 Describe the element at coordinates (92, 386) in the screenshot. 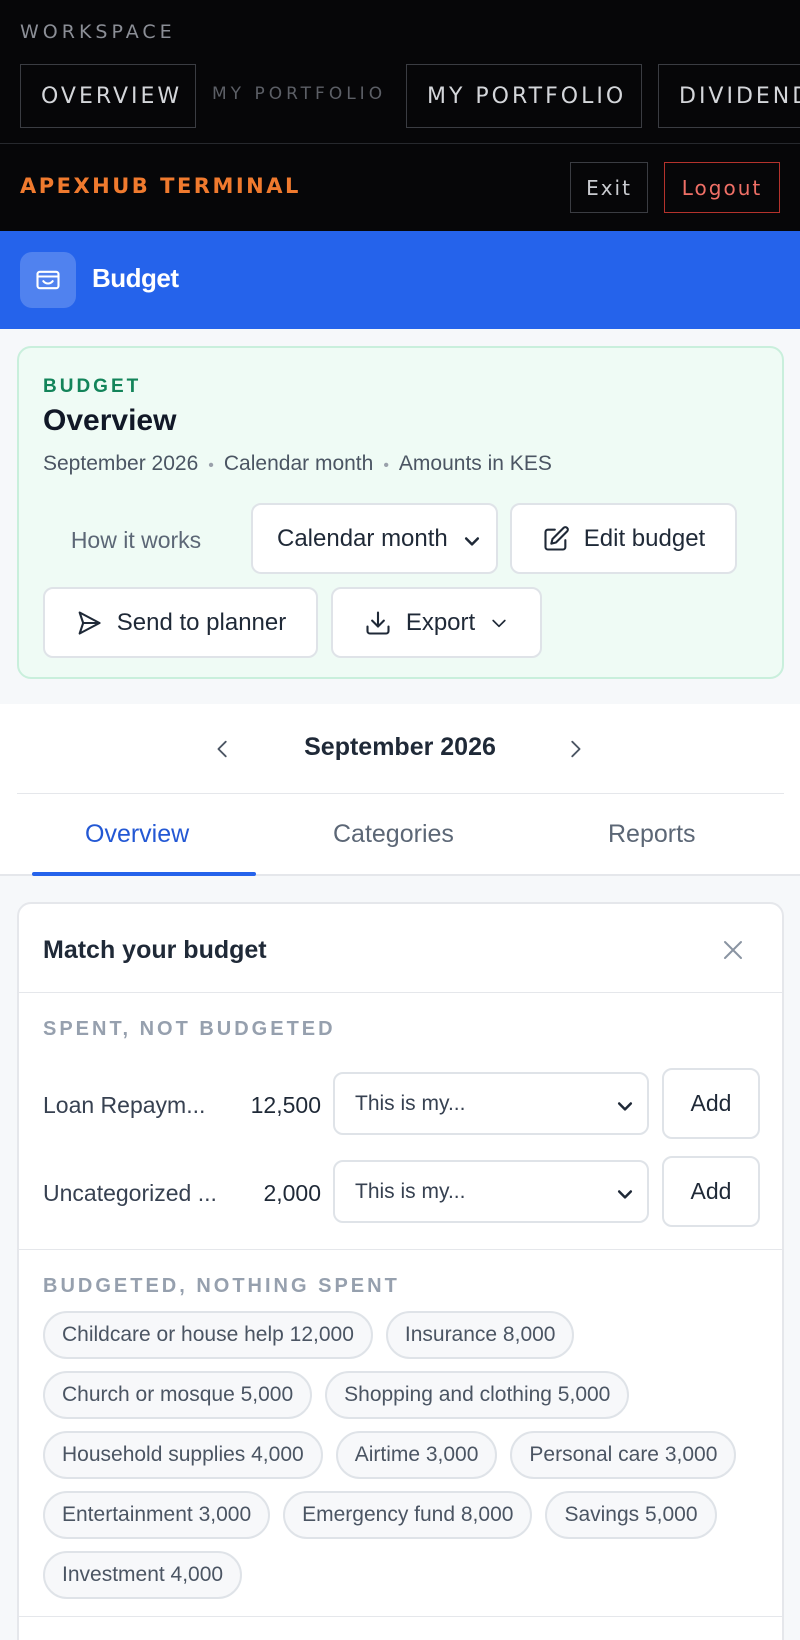

I see `overview-eyebrow: BUDGET` at that location.